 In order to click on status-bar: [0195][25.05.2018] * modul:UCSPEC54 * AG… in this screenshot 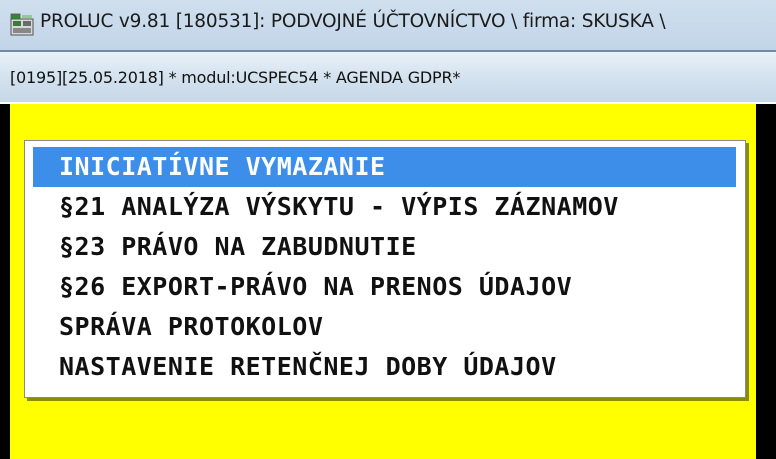, I will do `click(388, 77)`.